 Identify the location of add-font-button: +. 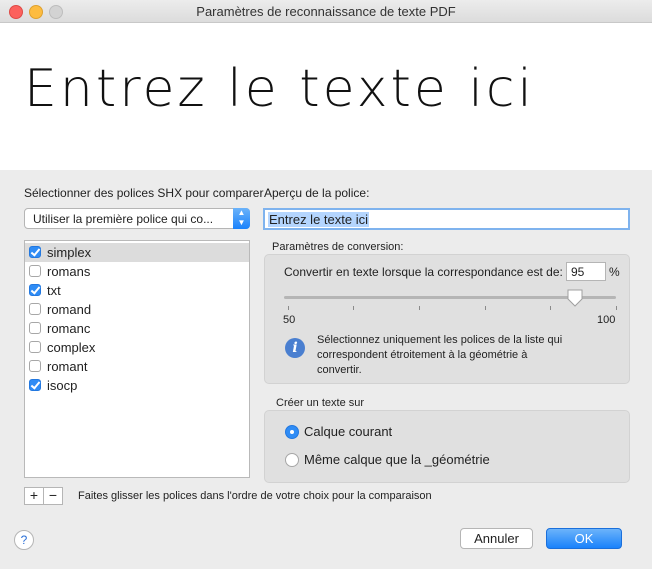
(34, 496).